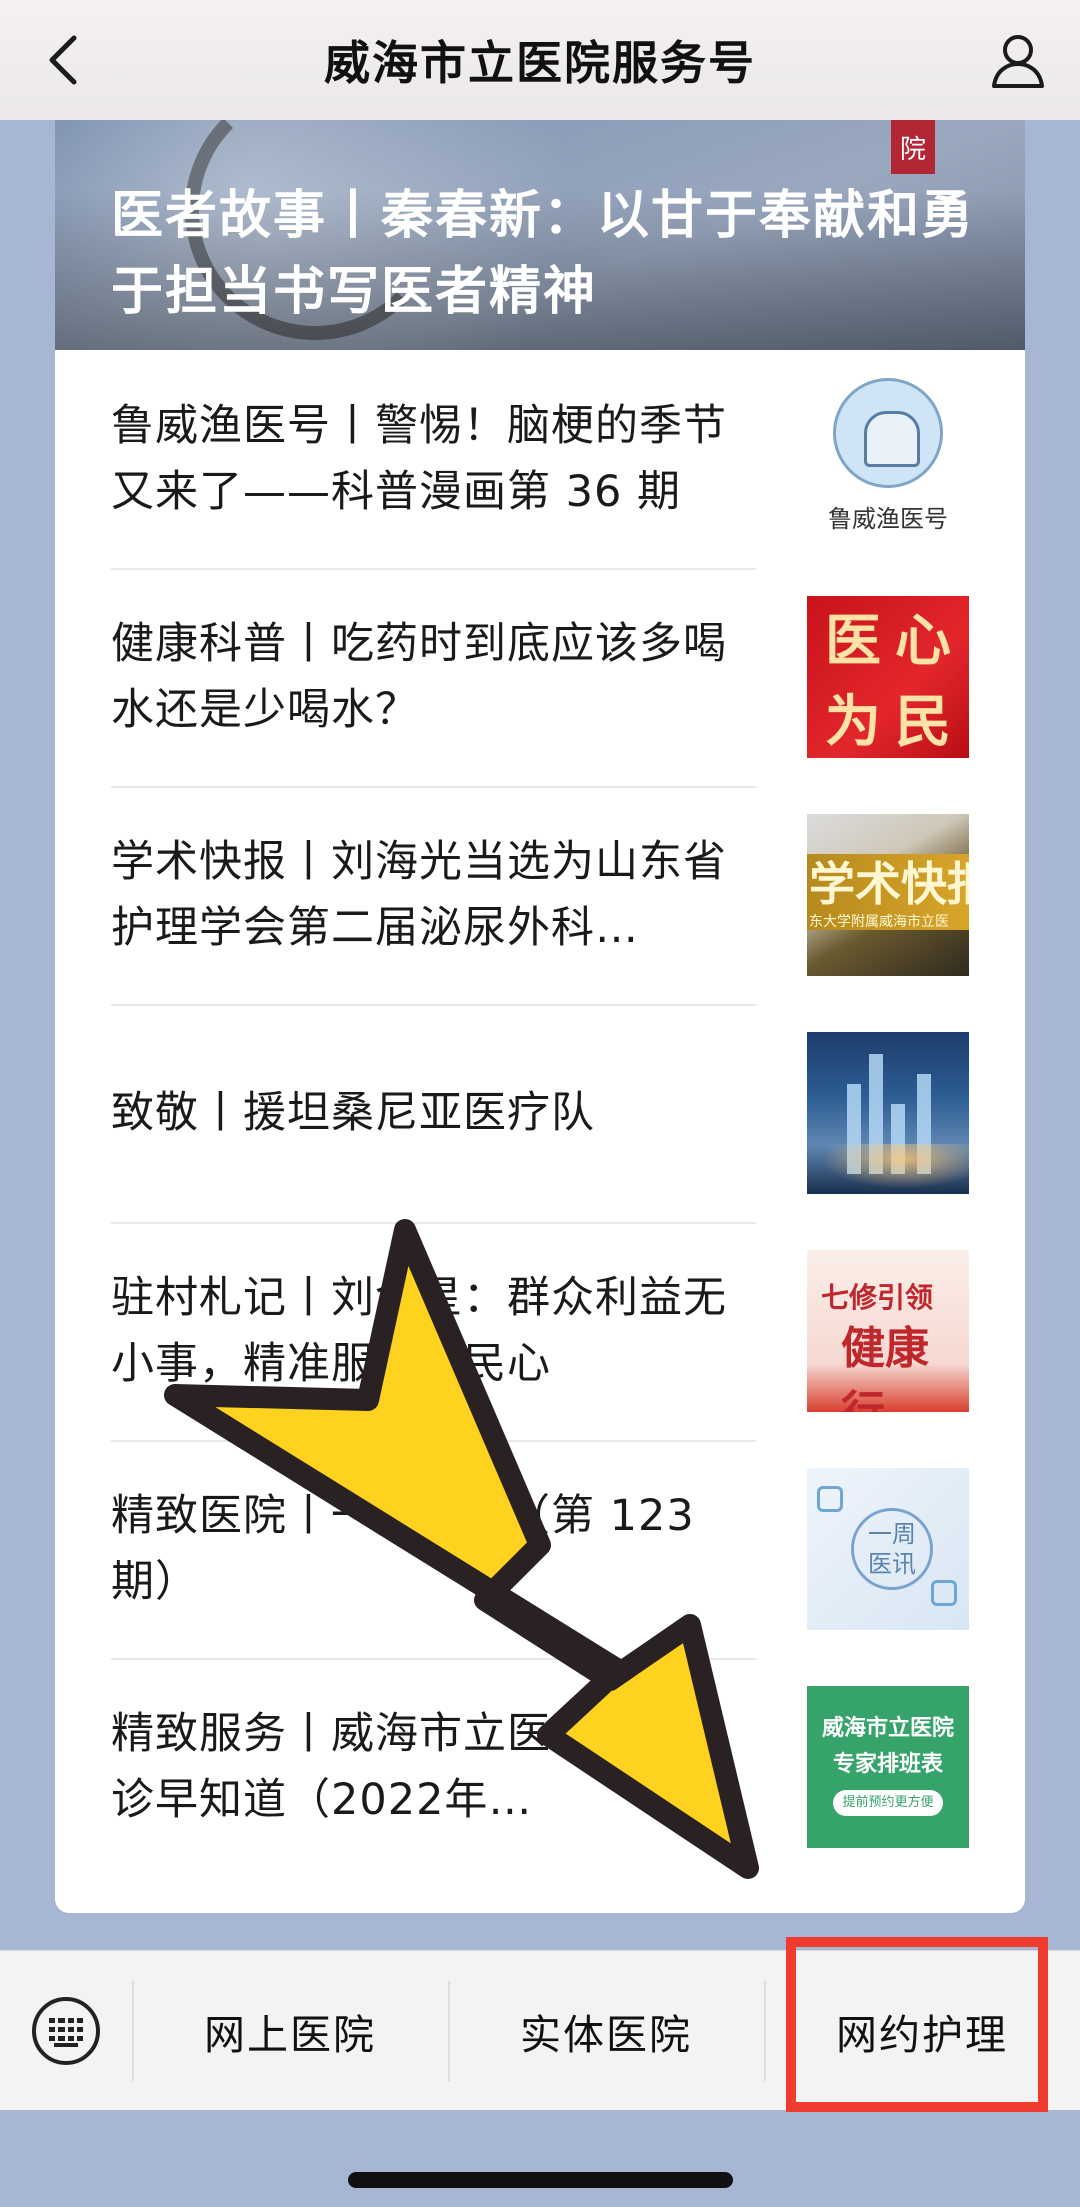  I want to click on article-title: 致敬丨援坦桑尼亚医疗队, so click(353, 1113).